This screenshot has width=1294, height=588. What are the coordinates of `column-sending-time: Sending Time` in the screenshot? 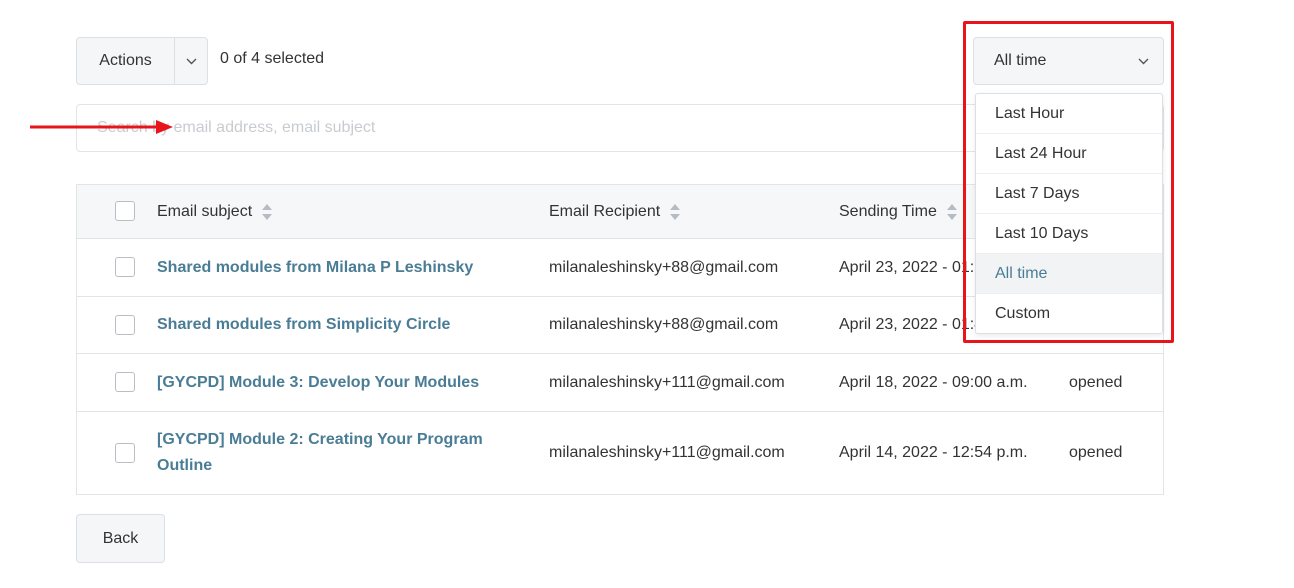 It's located at (898, 212).